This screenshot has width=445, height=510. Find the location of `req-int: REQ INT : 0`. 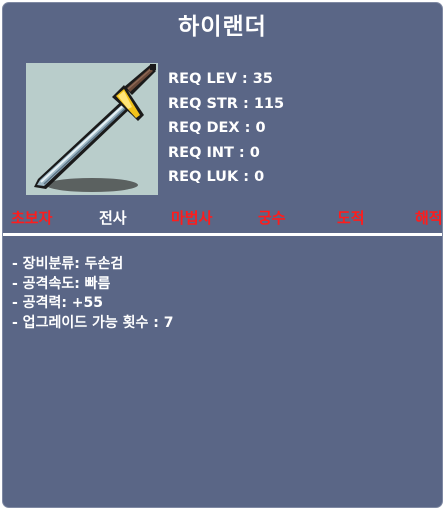

req-int: REQ INT : 0 is located at coordinates (214, 152).